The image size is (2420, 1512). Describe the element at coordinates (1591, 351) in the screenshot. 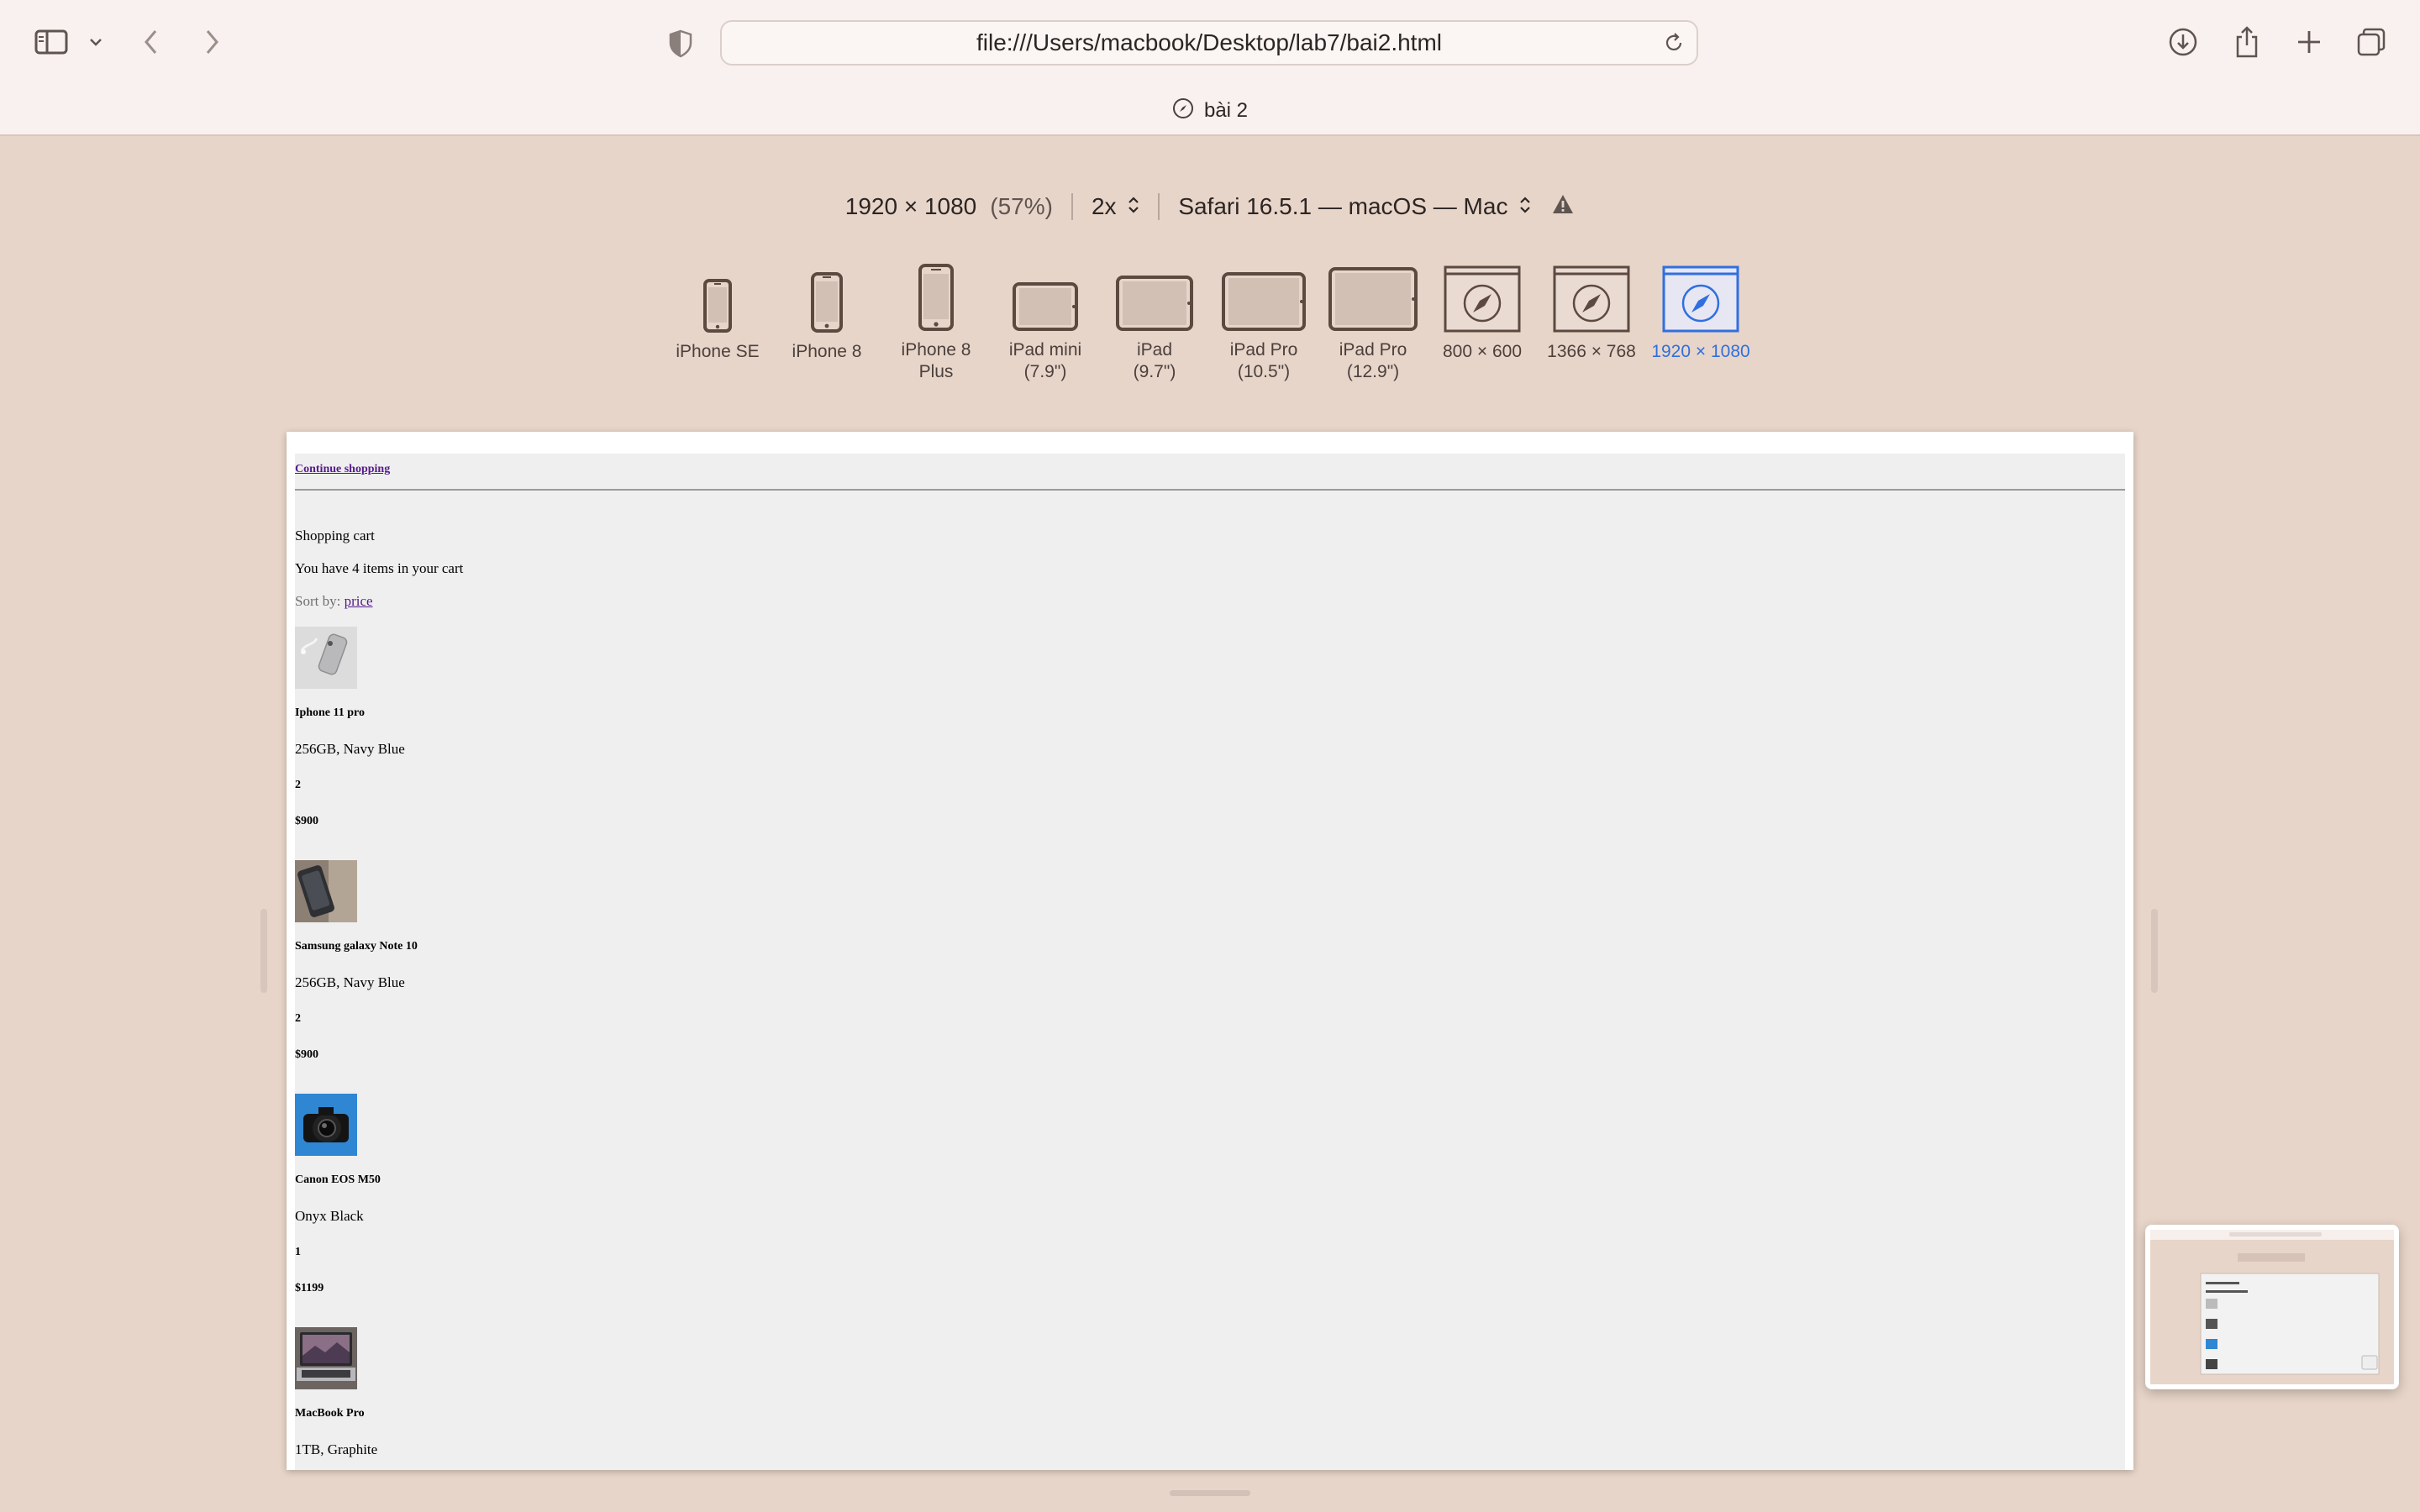

I see `device-label: 1366 × 768` at that location.